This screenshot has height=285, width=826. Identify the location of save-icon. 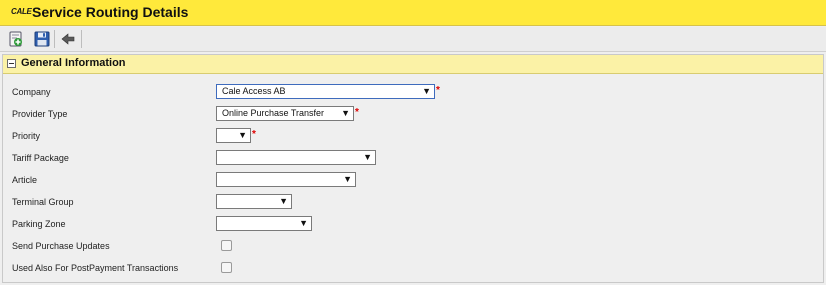
(42, 39).